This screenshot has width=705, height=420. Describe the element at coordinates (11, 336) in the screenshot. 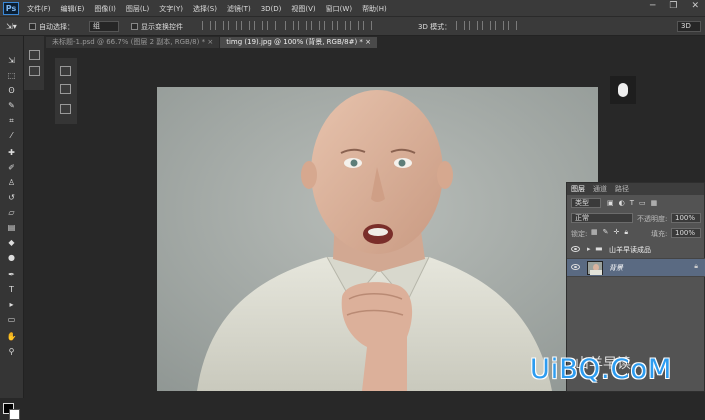

I see `hand-tool-icon: ✋` at that location.